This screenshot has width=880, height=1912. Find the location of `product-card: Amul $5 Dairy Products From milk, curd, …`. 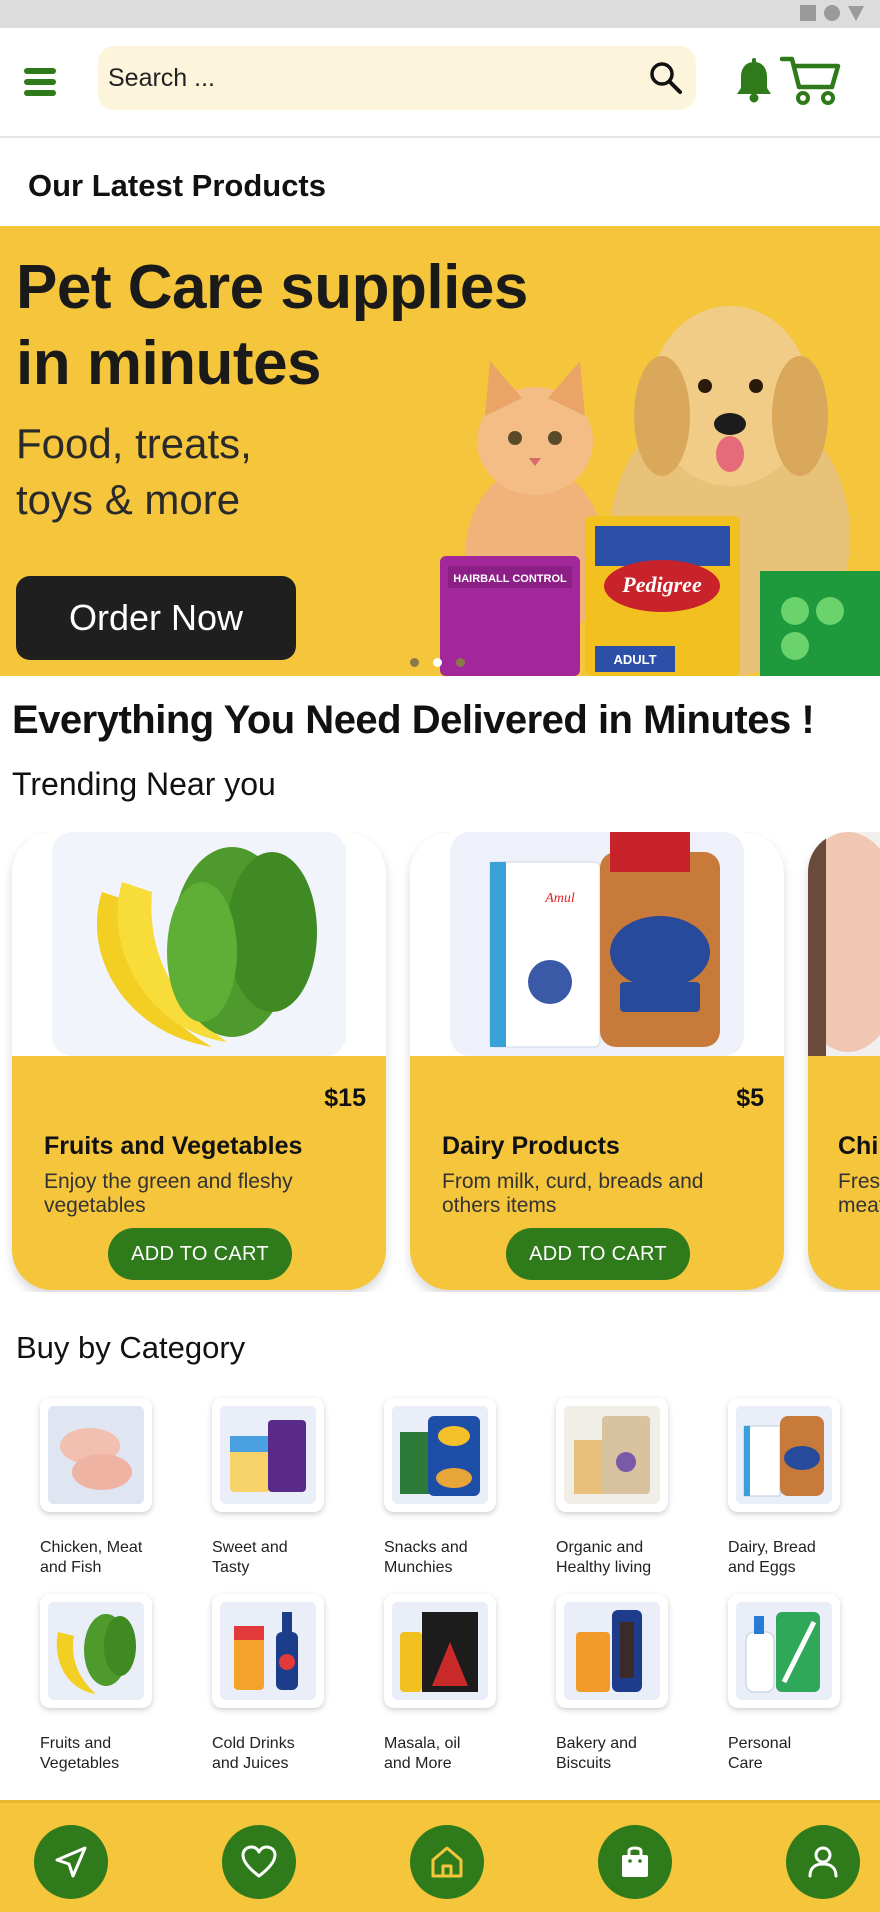

product-card: Amul $5 Dairy Products From milk, curd, … is located at coordinates (597, 1061).